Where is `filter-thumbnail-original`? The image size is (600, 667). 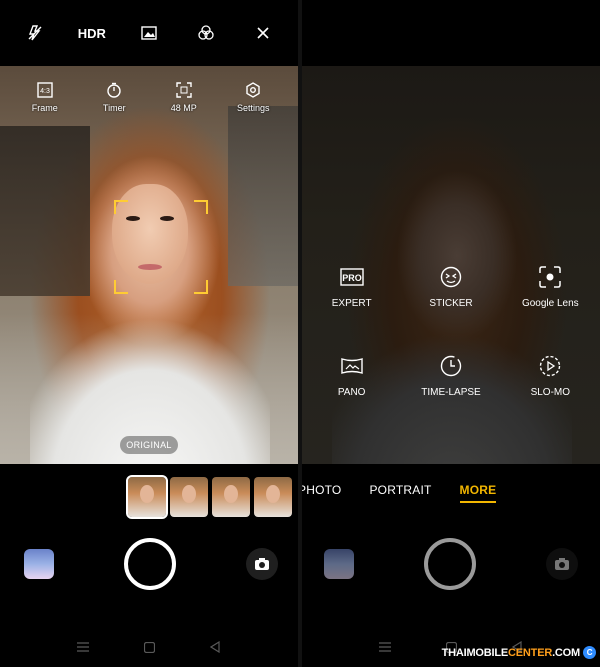
filter-thumbnail-original is located at coordinates (147, 497).